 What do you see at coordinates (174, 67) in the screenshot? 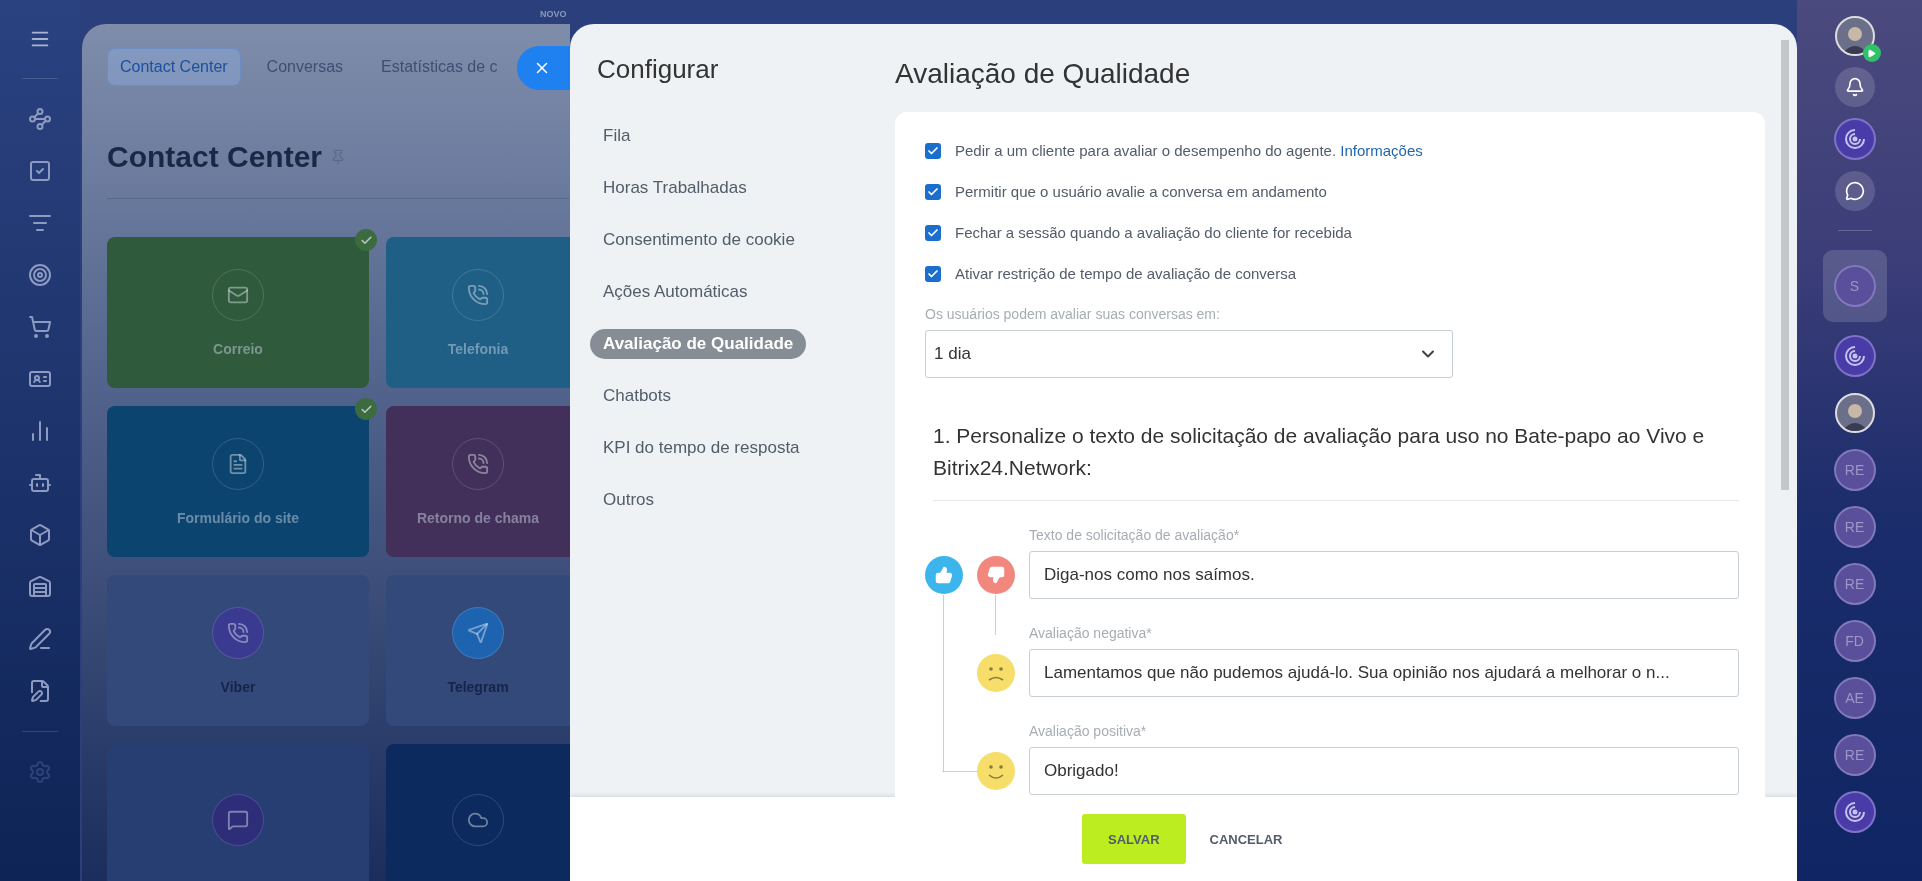
I see `tab: Contact Center` at bounding box center [174, 67].